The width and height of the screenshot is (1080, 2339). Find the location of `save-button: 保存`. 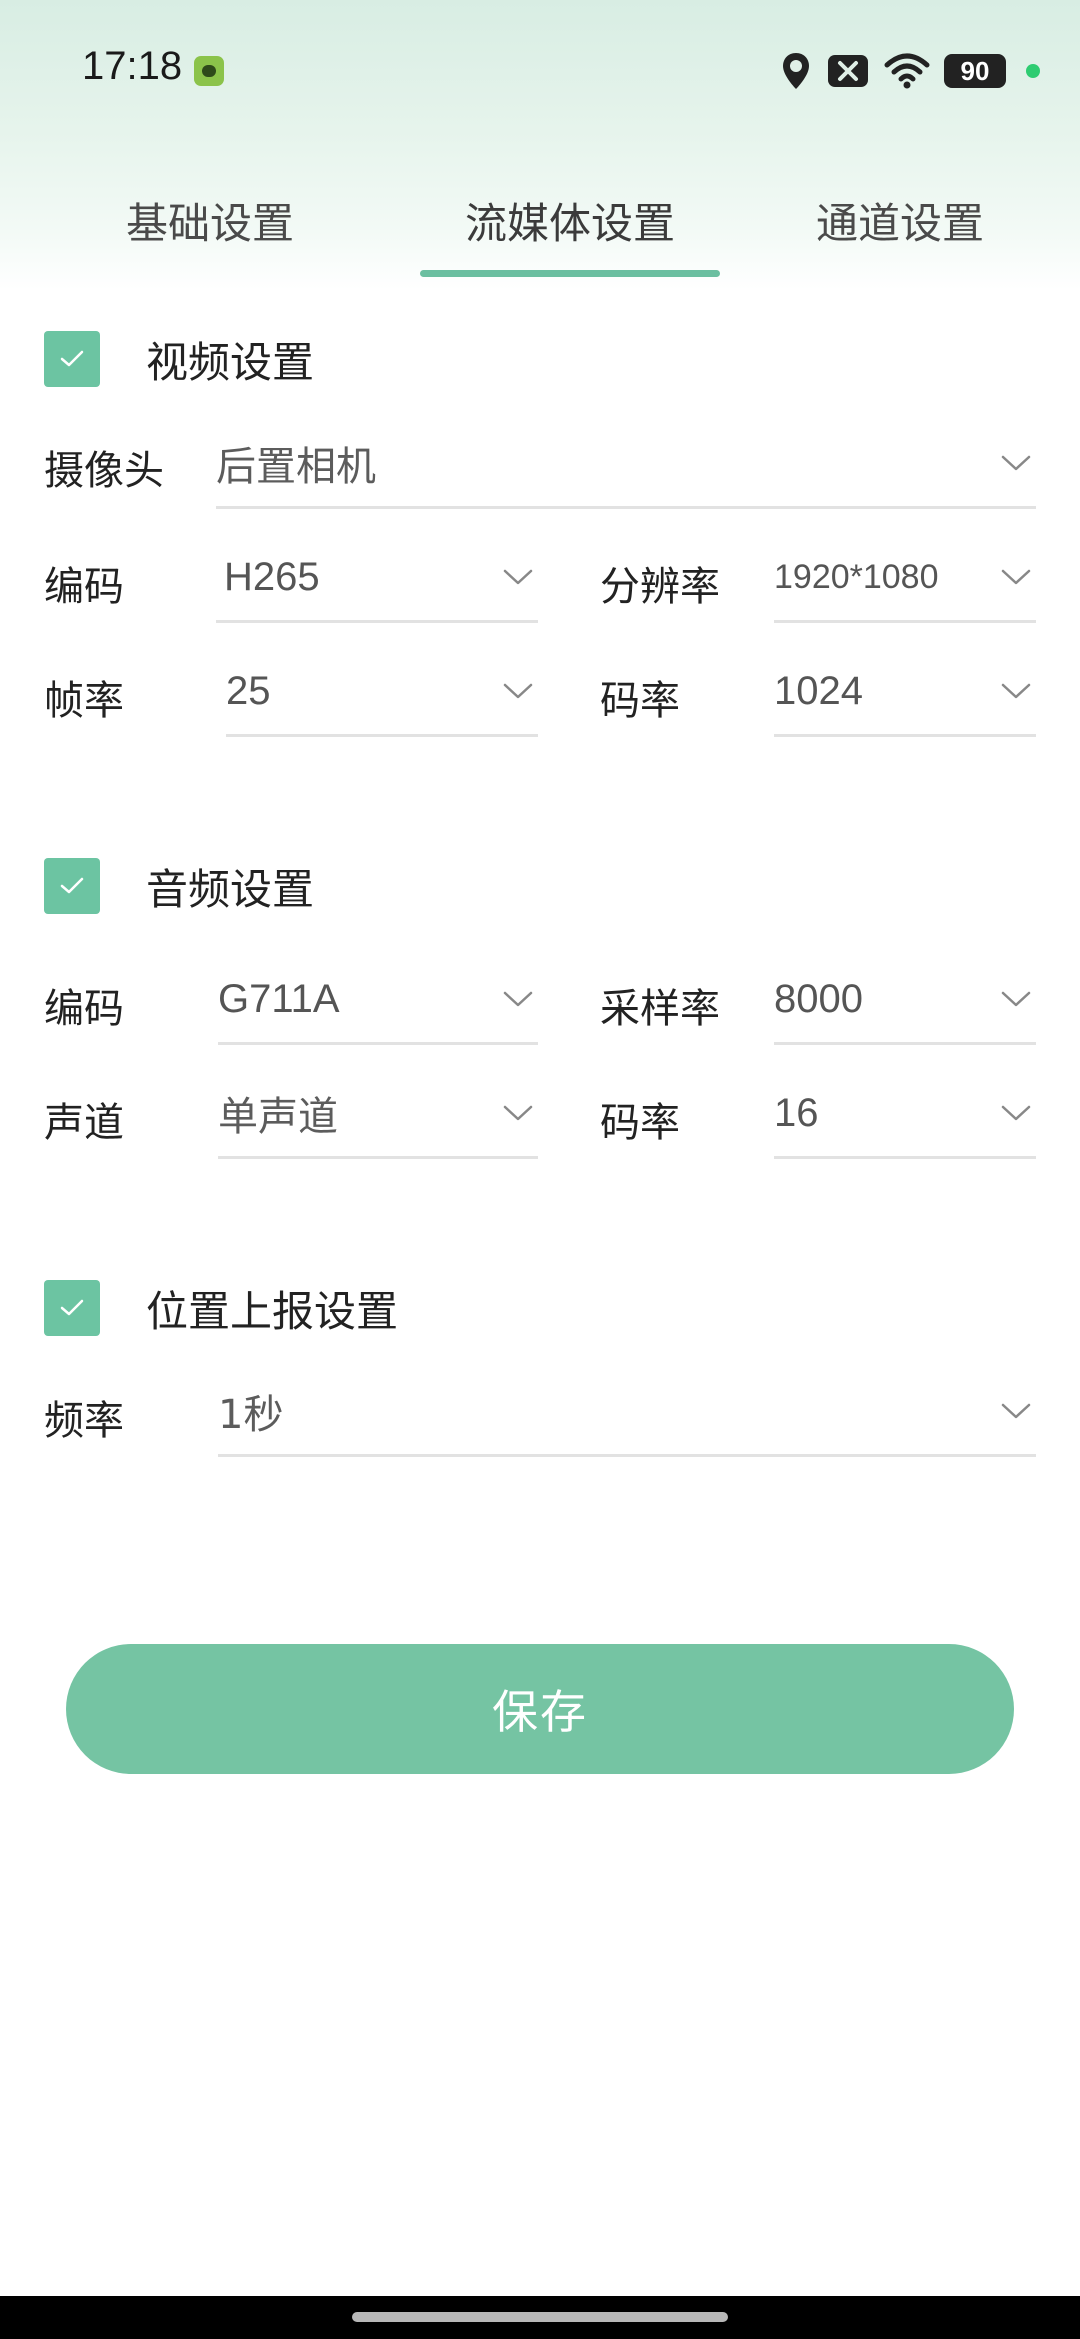

save-button: 保存 is located at coordinates (540, 1709).